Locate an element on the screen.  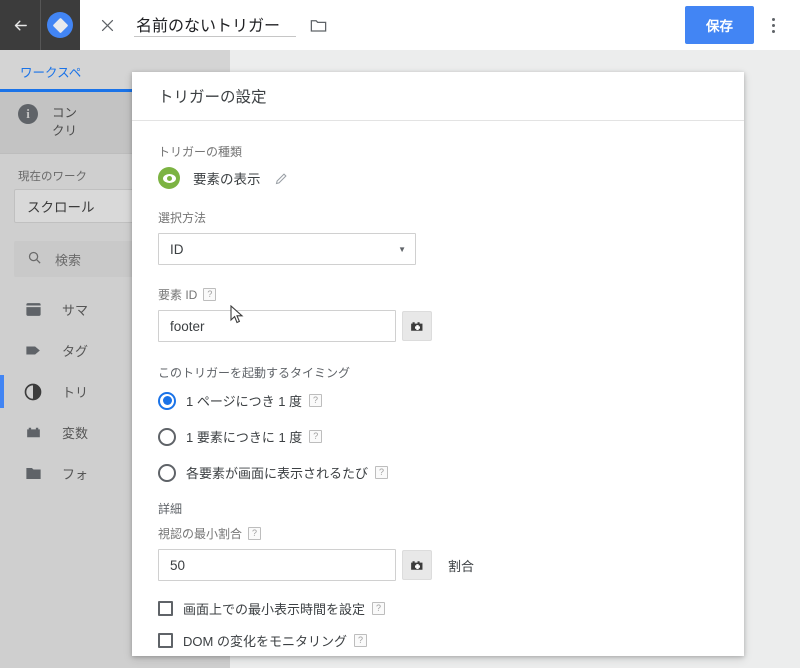
timing-option-label: 各要素が画面に表示されるたび ? is located at coordinates (287, 472).